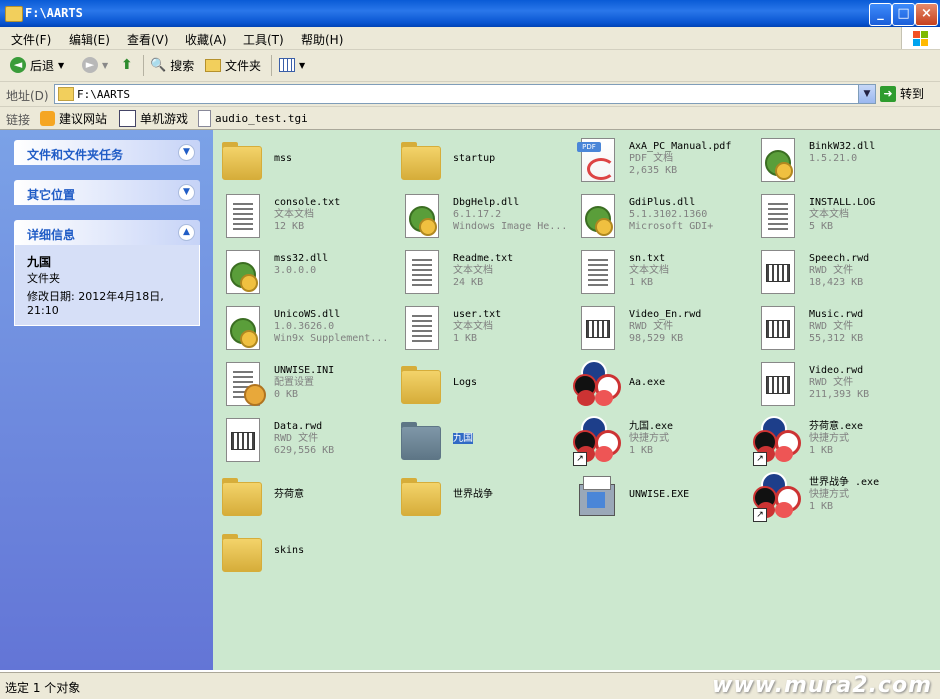 This screenshot has width=940, height=699. Describe the element at coordinates (473, 494) in the screenshot. I see `file-name: 世界战争` at that location.